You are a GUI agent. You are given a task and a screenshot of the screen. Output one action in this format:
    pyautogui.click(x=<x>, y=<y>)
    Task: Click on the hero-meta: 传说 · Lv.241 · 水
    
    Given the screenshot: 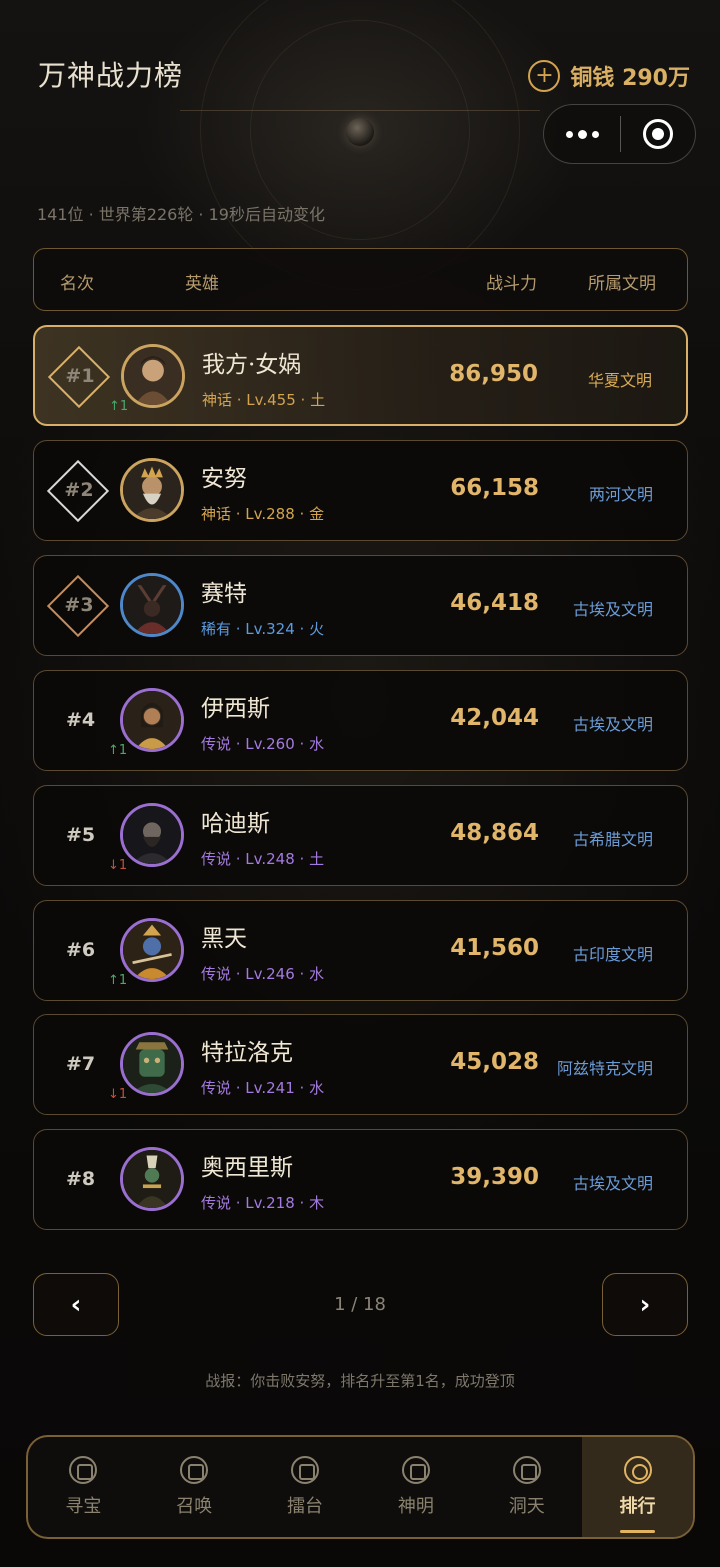 What is the action you would take?
    pyautogui.click(x=263, y=1088)
    